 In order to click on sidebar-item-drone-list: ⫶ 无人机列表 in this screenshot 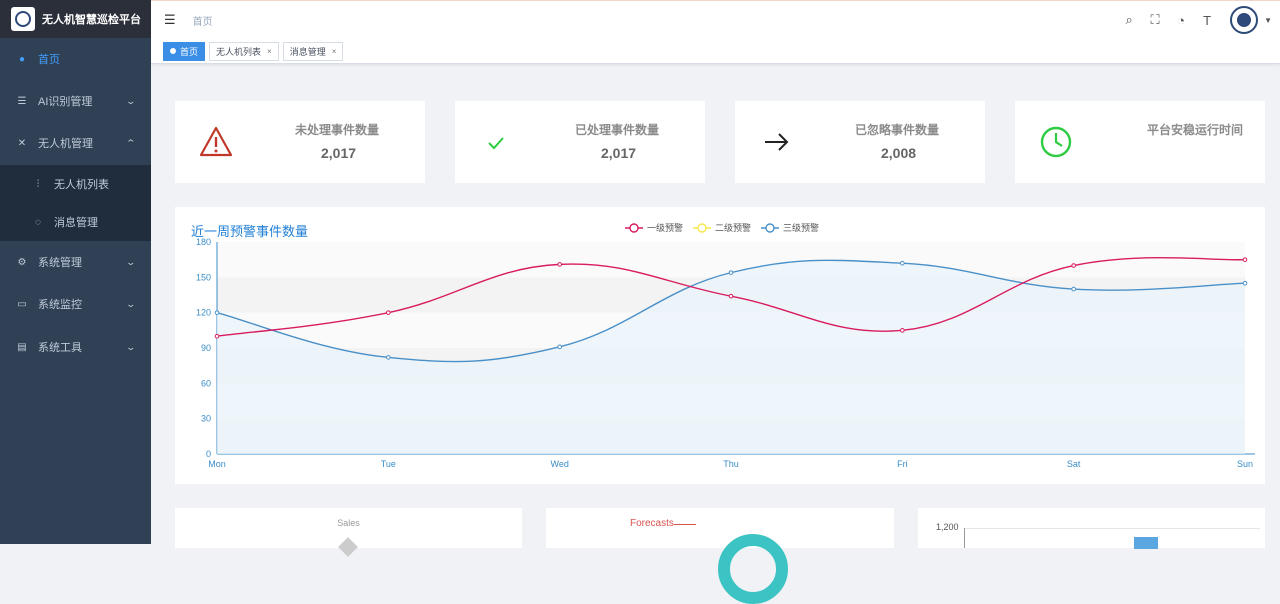, I will do `click(75, 184)`.